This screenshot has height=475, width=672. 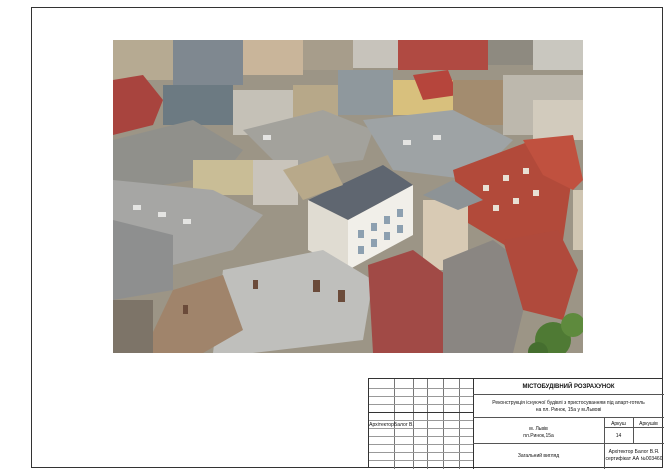 What do you see at coordinates (568, 410) in the screenshot?
I see `project-line-2: на пл. Ринок, 15а у м.Львові` at bounding box center [568, 410].